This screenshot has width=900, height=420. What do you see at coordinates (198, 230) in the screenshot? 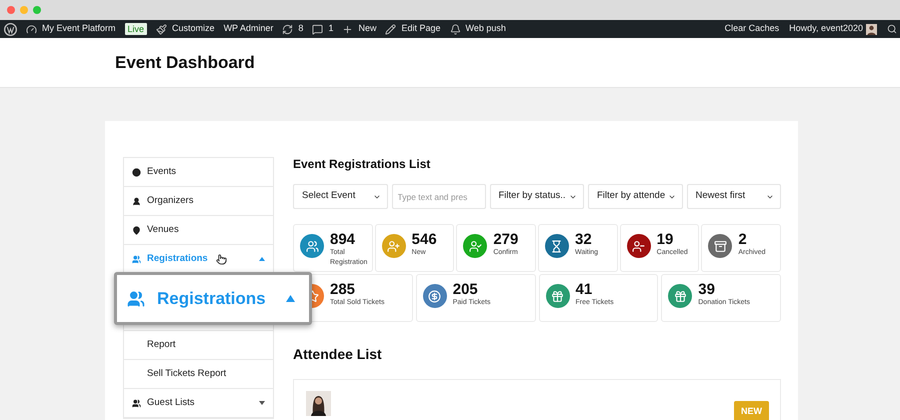
I see `sidebar-item: Venues` at bounding box center [198, 230].